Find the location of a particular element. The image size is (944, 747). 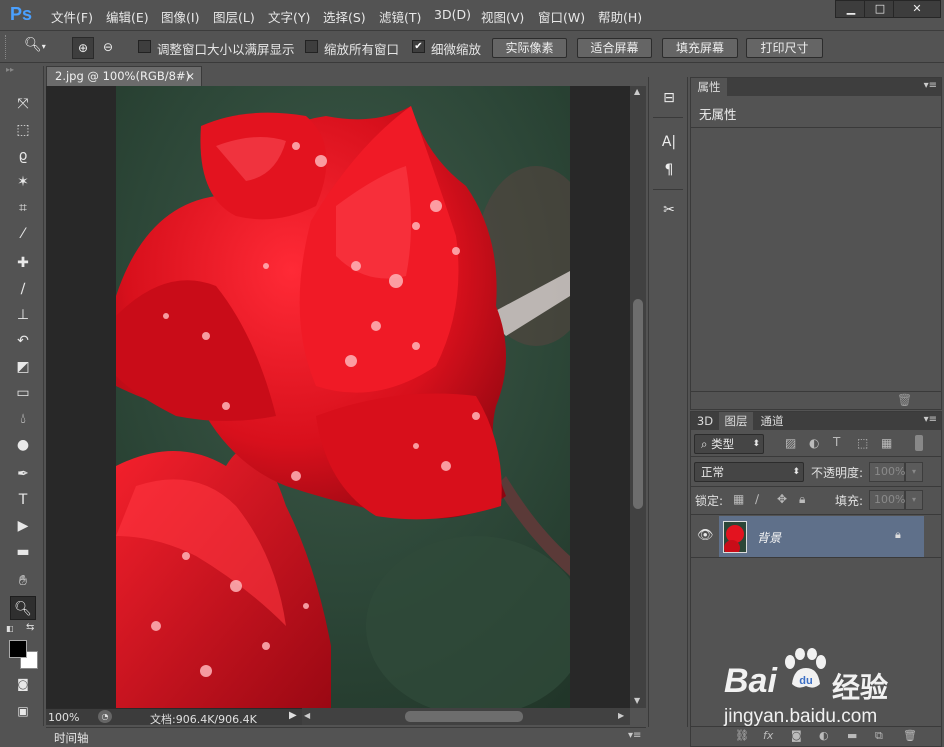

history-brush-icon: ↶ is located at coordinates (23, 341).